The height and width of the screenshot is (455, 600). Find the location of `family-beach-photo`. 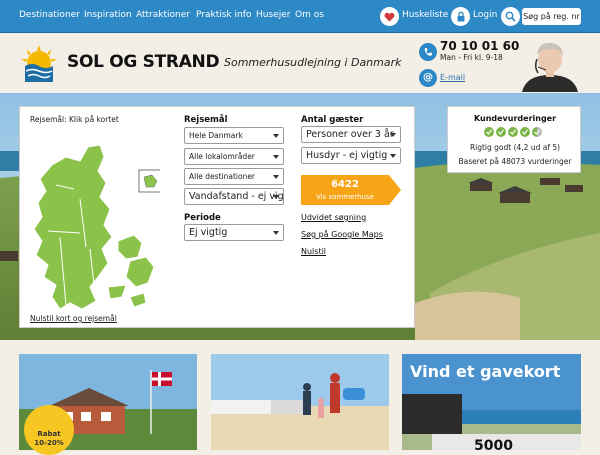

family-beach-photo is located at coordinates (300, 402).